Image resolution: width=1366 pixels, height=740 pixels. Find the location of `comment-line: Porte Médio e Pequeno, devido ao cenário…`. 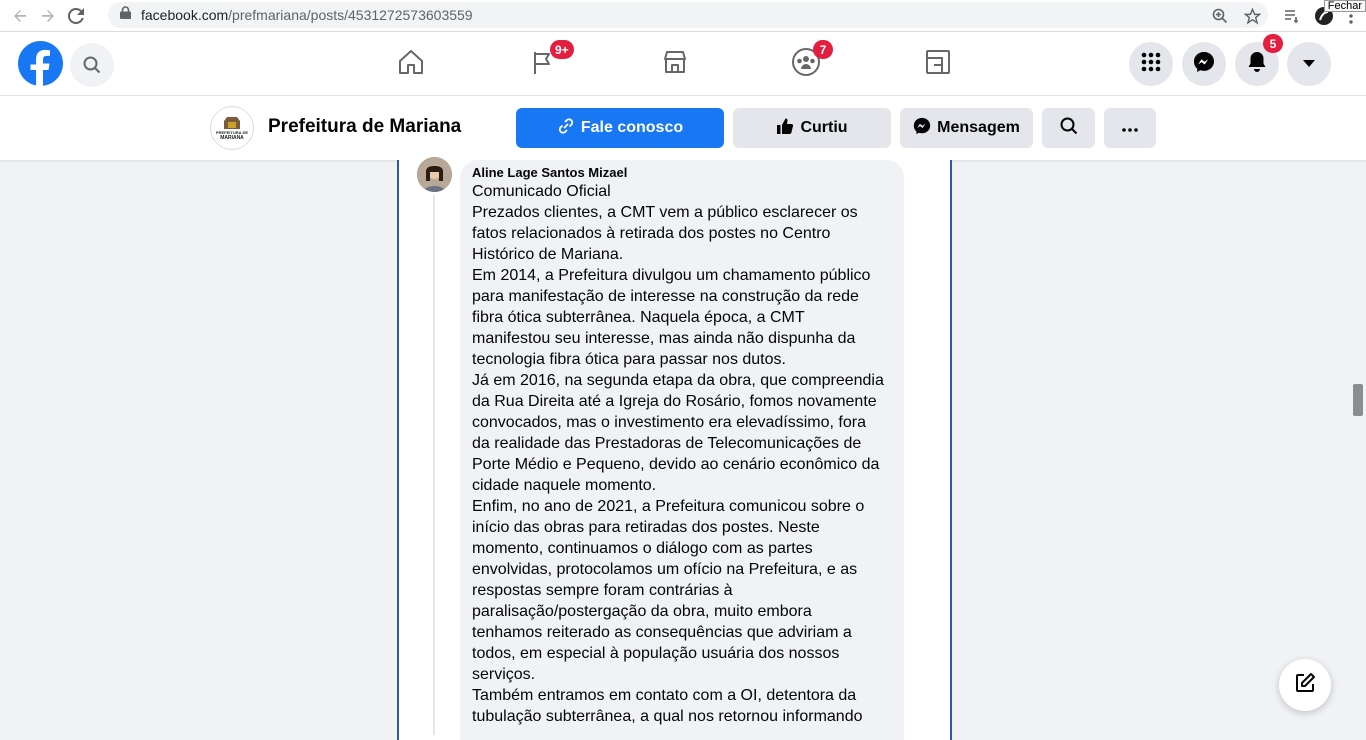

comment-line: Porte Médio e Pequeno, devido ao cenário… is located at coordinates (676, 464).